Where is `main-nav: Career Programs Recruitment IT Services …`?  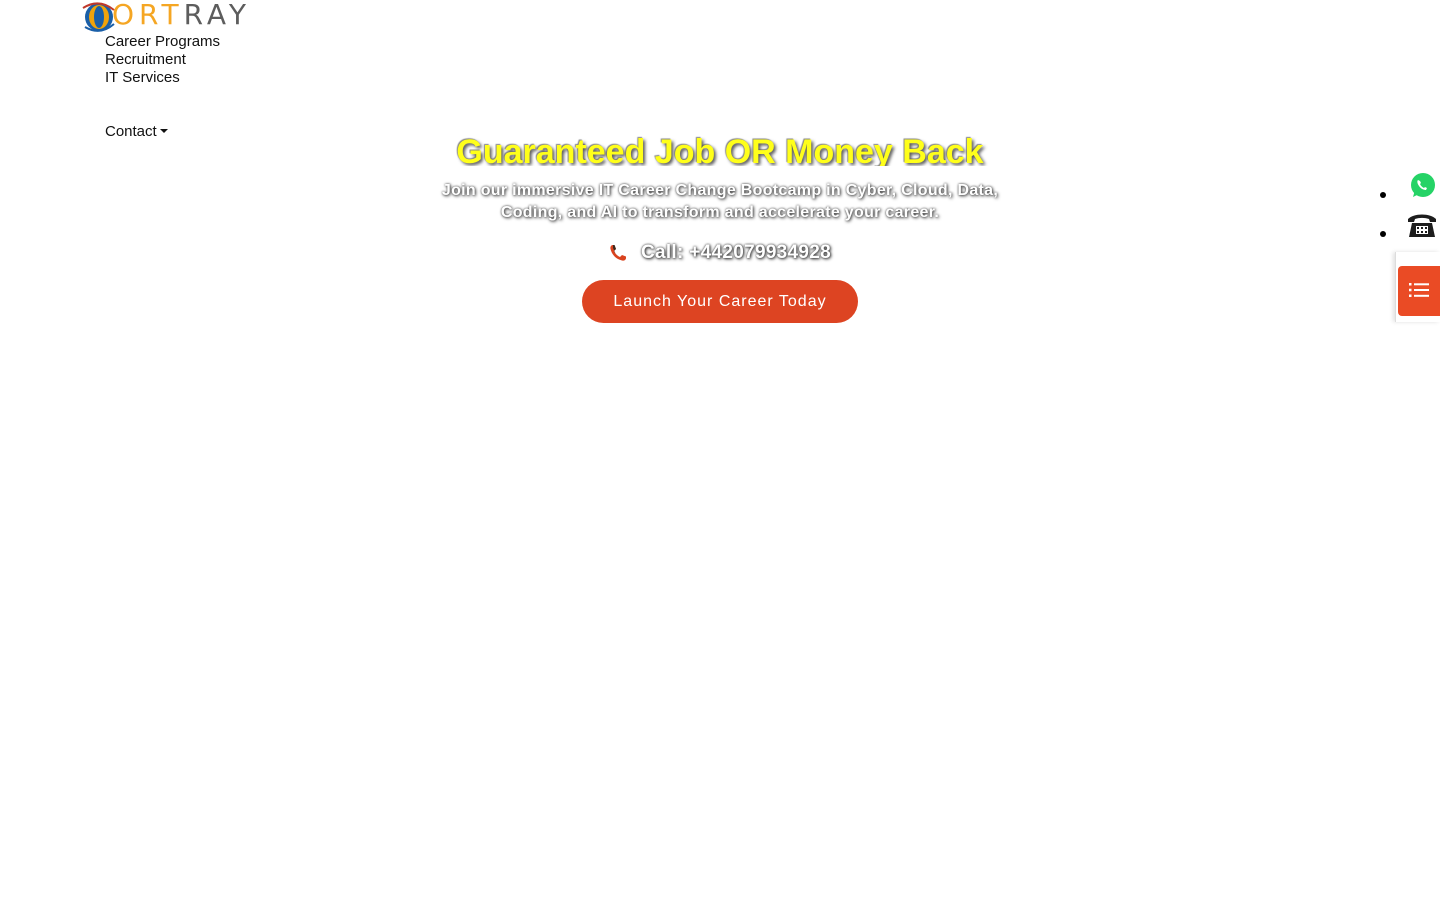
main-nav: Career Programs Recruitment IT Services … is located at coordinates (162, 87).